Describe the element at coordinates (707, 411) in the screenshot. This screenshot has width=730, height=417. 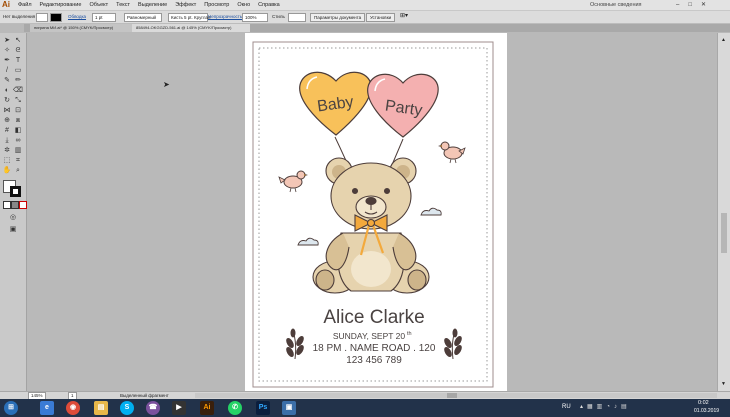
I see `clock-date: 01.03.2019` at that location.